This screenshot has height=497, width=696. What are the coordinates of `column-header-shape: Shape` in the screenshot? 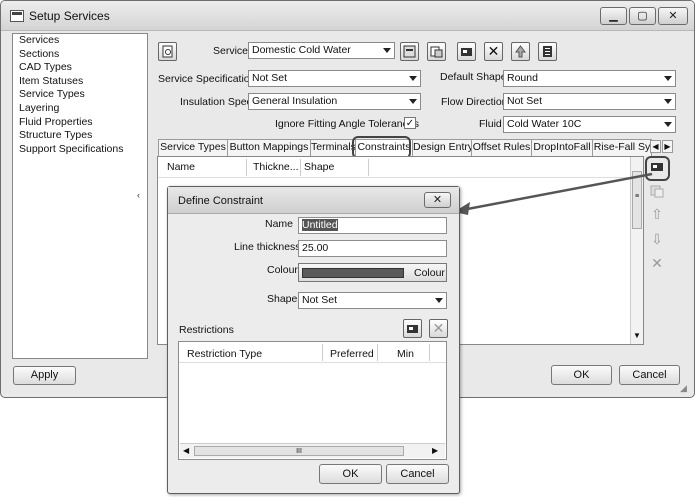 It's located at (319, 167).